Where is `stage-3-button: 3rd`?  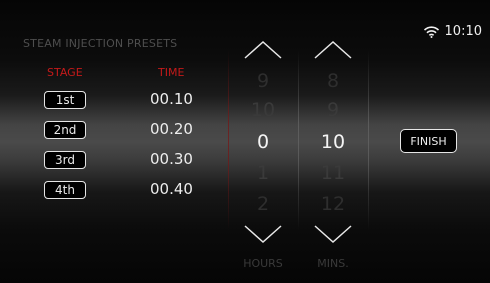 stage-3-button: 3rd is located at coordinates (65, 160).